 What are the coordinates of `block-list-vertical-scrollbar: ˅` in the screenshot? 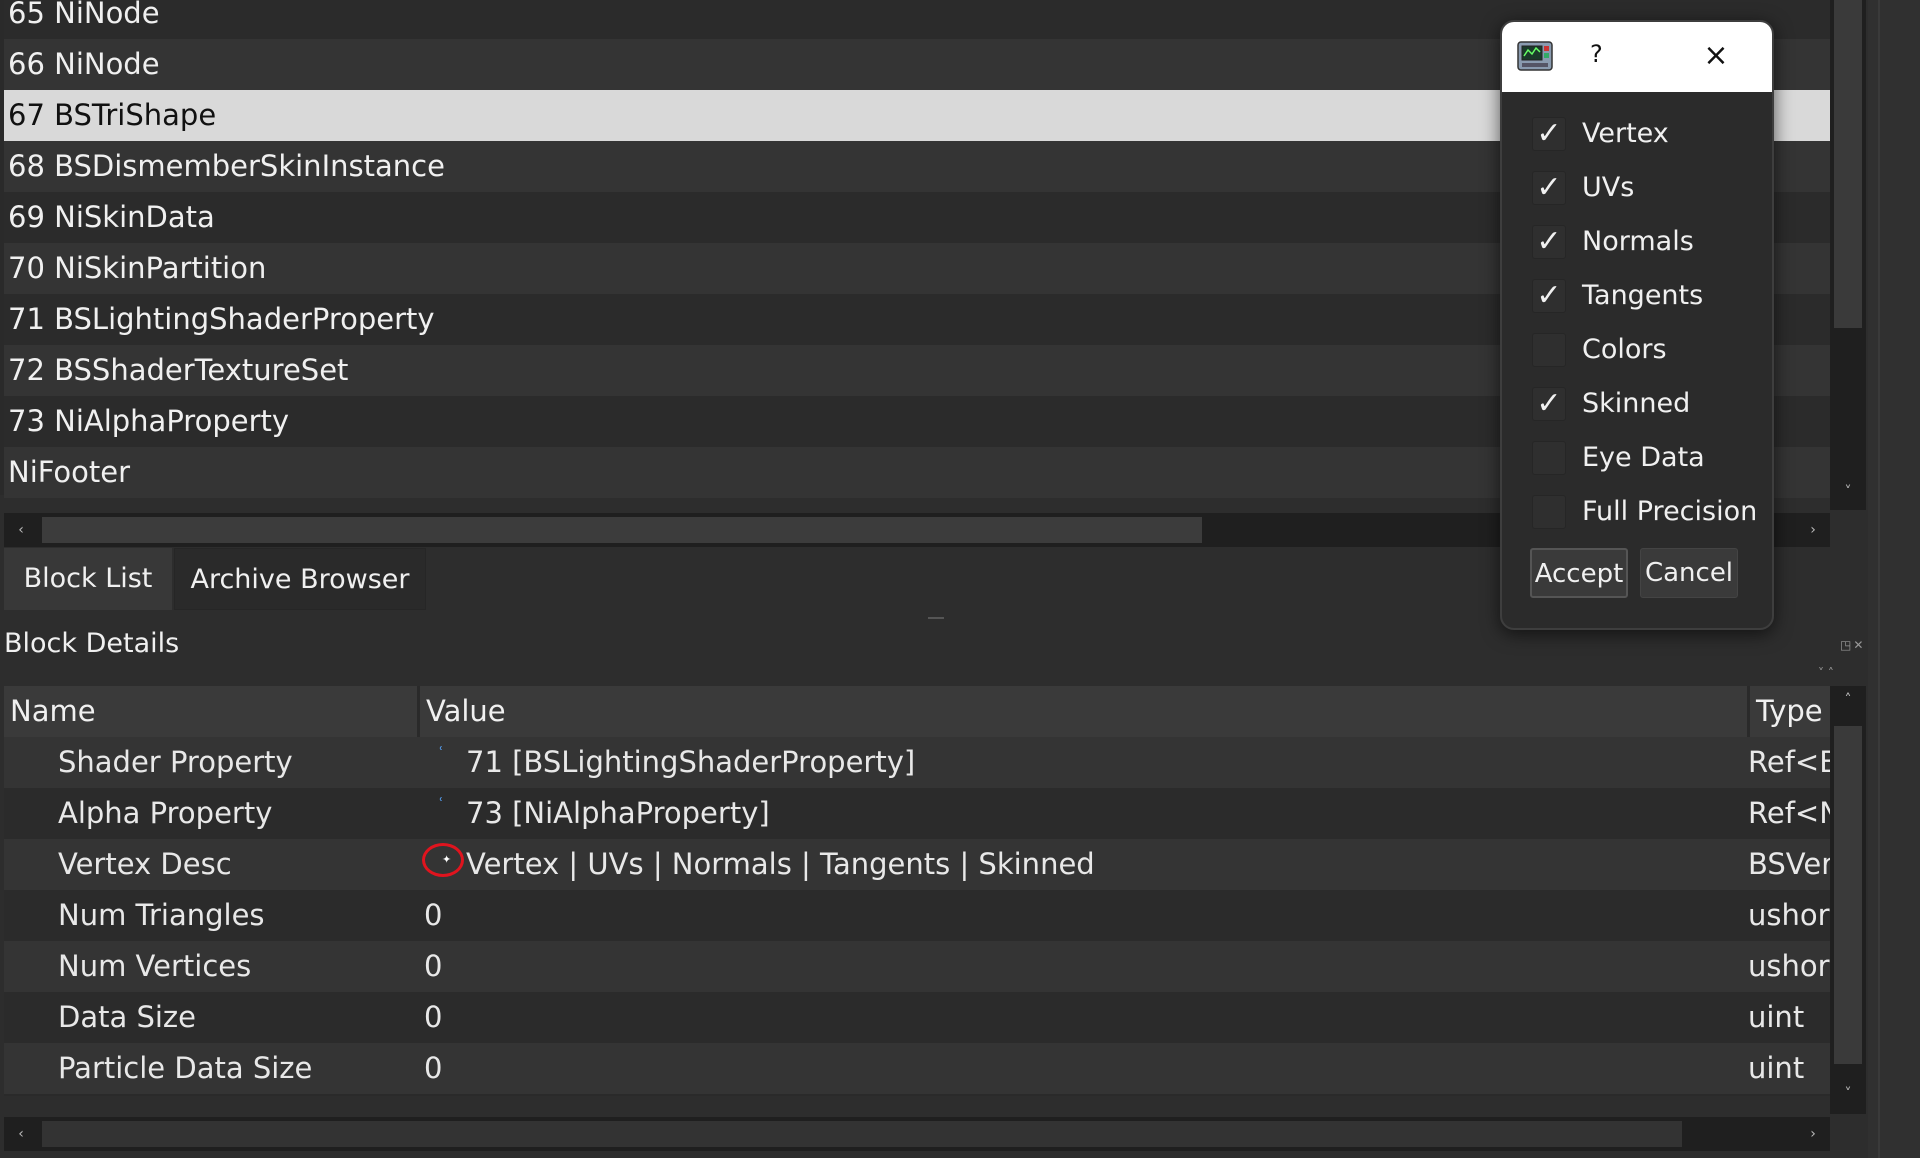 It's located at (1848, 255).